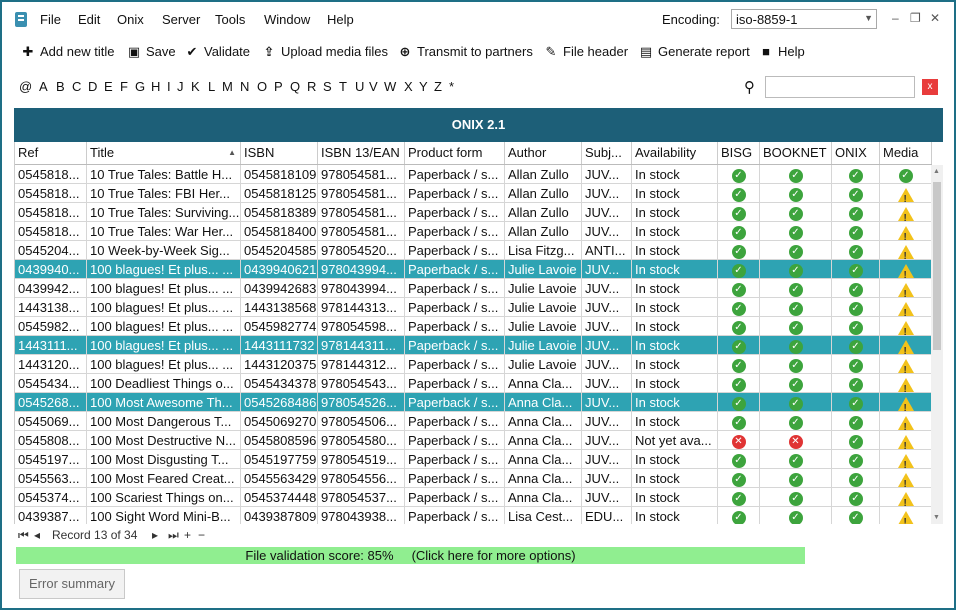  What do you see at coordinates (373, 86) in the screenshot?
I see `alpha-letter: V` at bounding box center [373, 86].